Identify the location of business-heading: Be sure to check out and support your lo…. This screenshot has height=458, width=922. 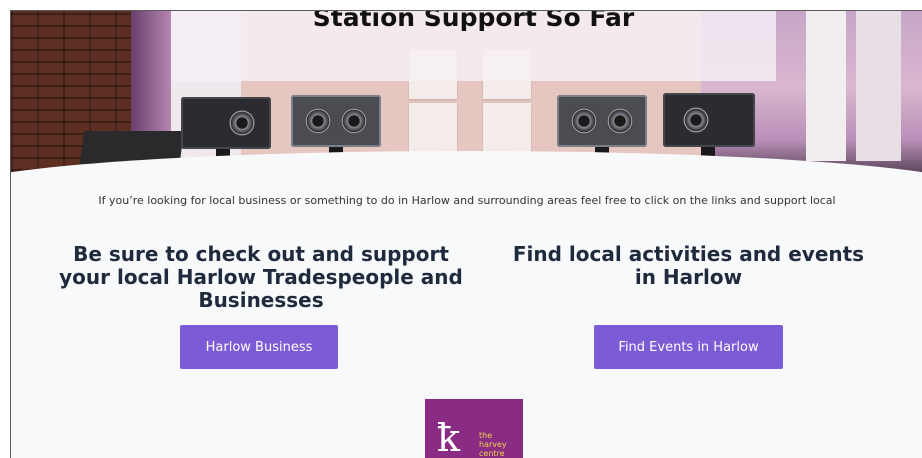
(261, 277).